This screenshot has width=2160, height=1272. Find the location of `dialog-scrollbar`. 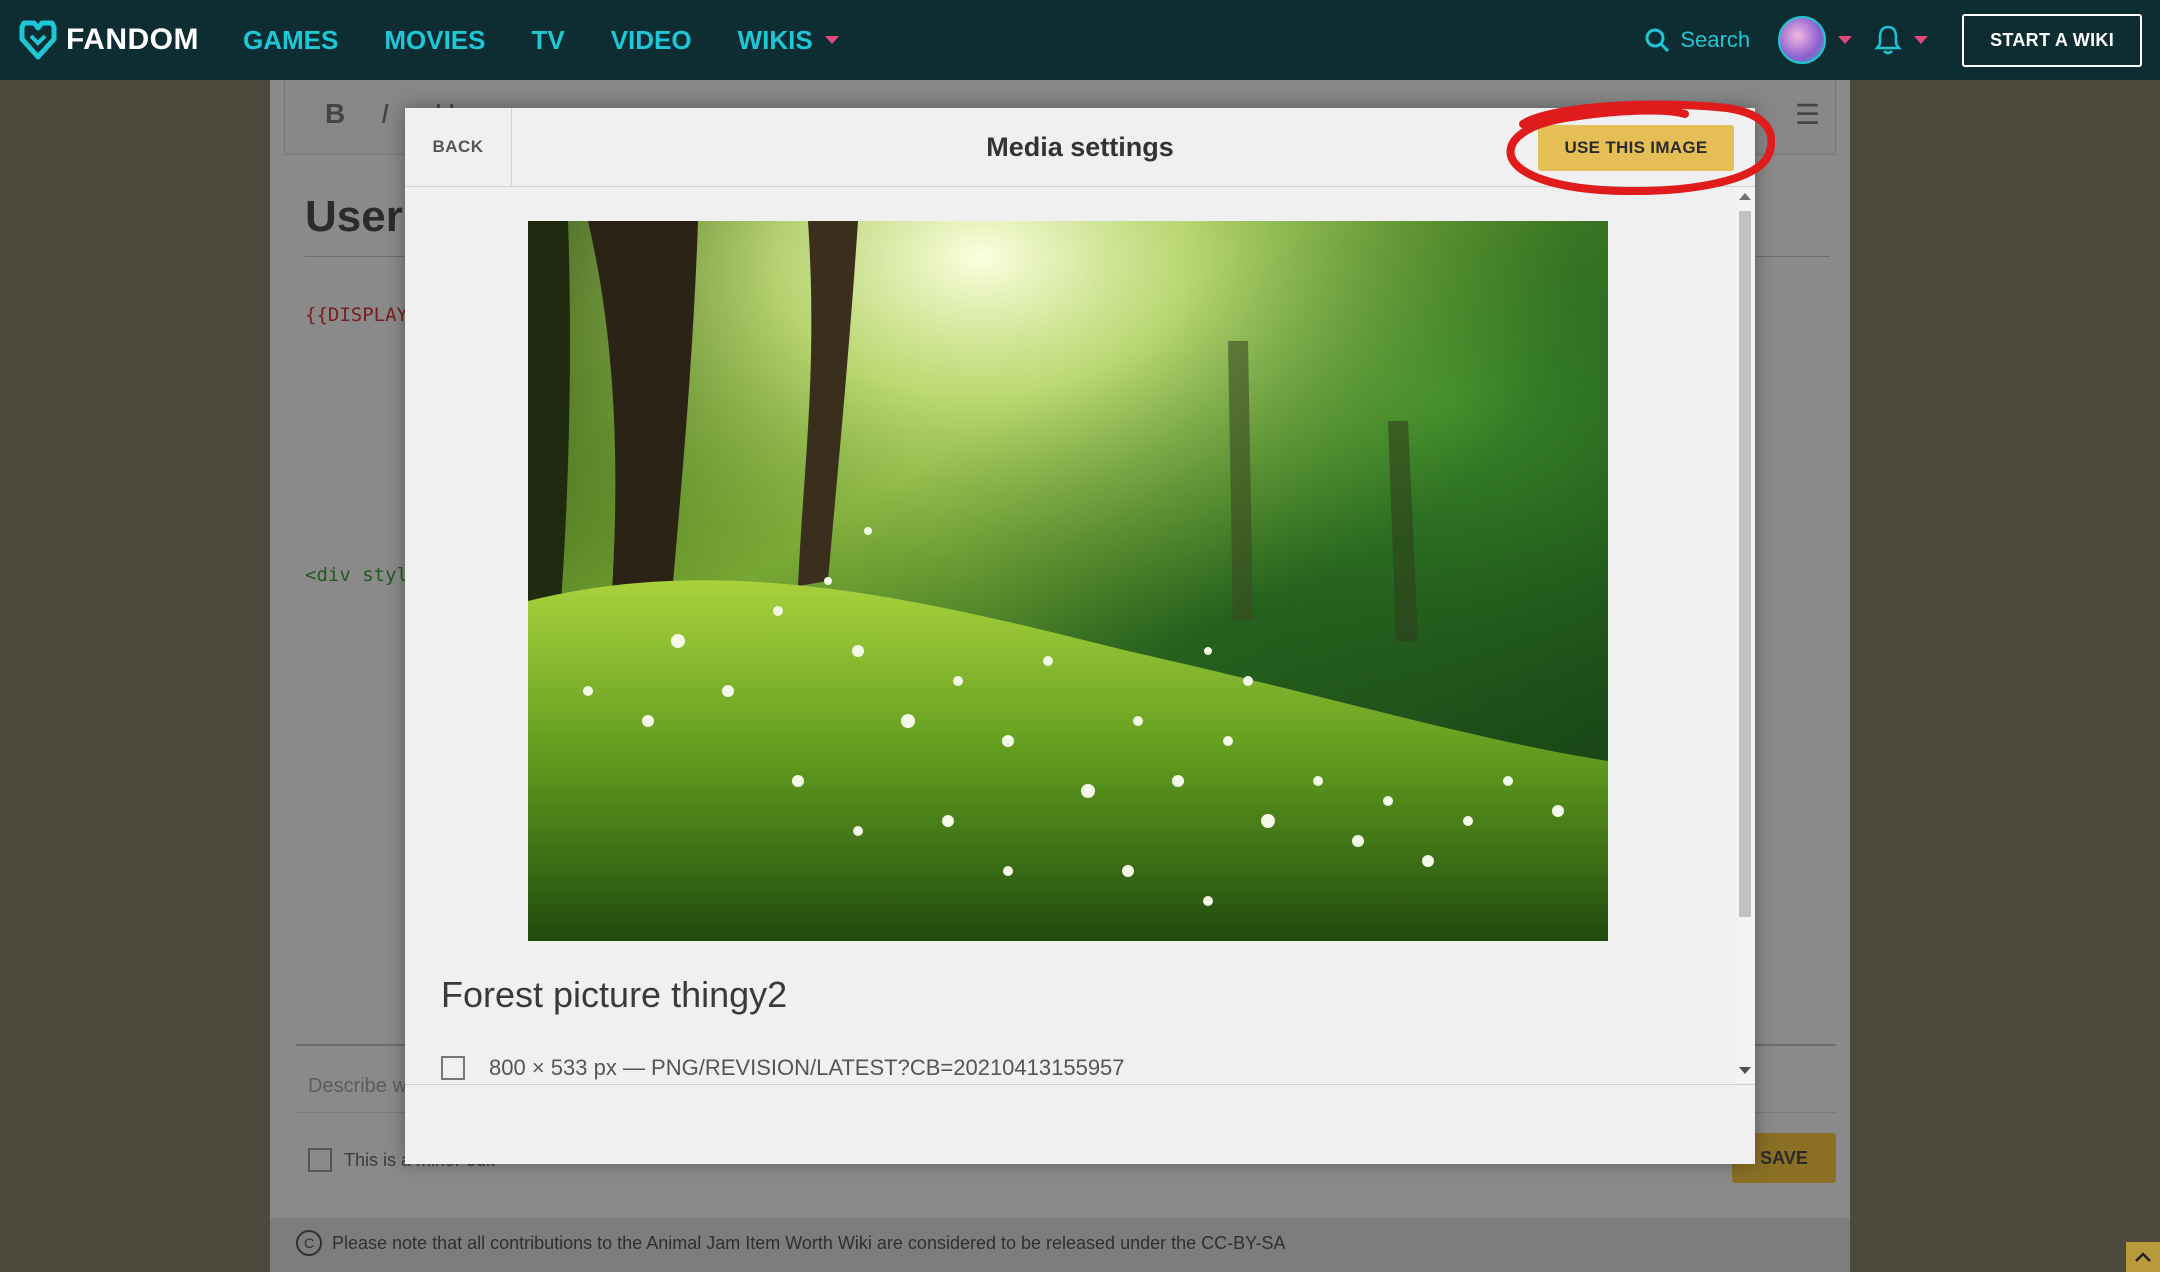

dialog-scrollbar is located at coordinates (1745, 635).